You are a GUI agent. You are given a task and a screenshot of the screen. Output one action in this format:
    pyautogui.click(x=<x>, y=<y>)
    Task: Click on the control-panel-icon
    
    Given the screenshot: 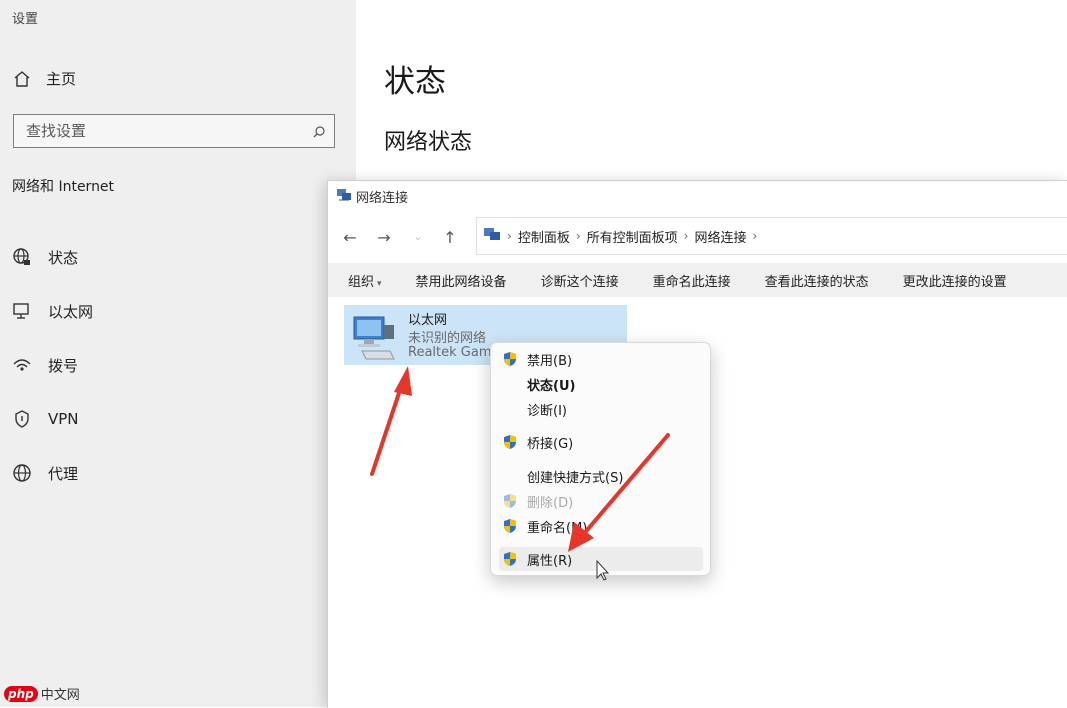 What is the action you would take?
    pyautogui.click(x=492, y=236)
    